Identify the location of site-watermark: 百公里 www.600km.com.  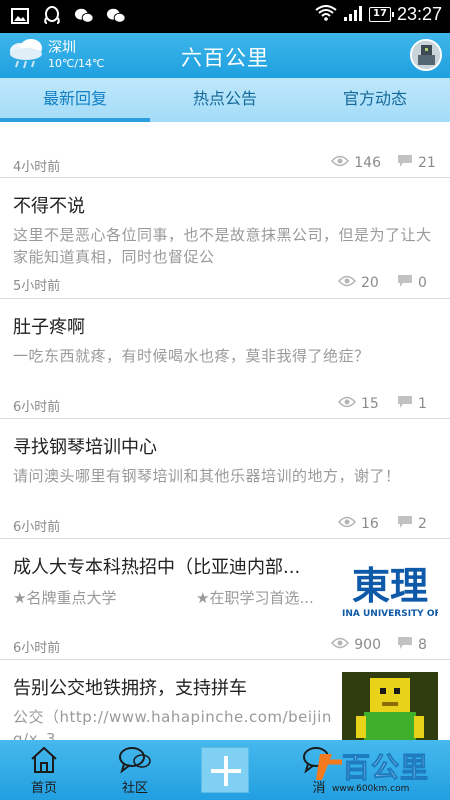
(379, 772).